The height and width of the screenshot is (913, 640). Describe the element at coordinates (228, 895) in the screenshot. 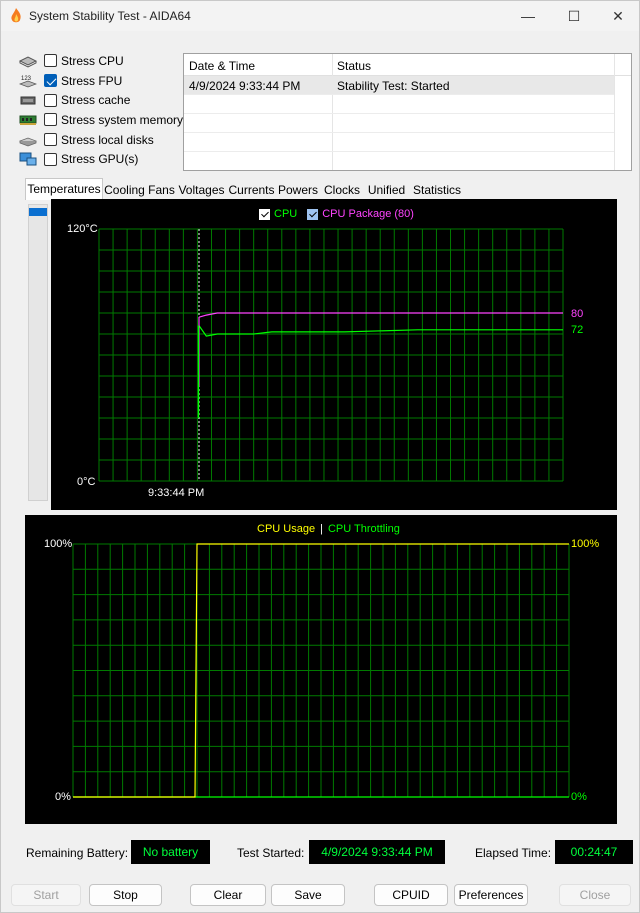

I see `clear-button: Clear` at that location.